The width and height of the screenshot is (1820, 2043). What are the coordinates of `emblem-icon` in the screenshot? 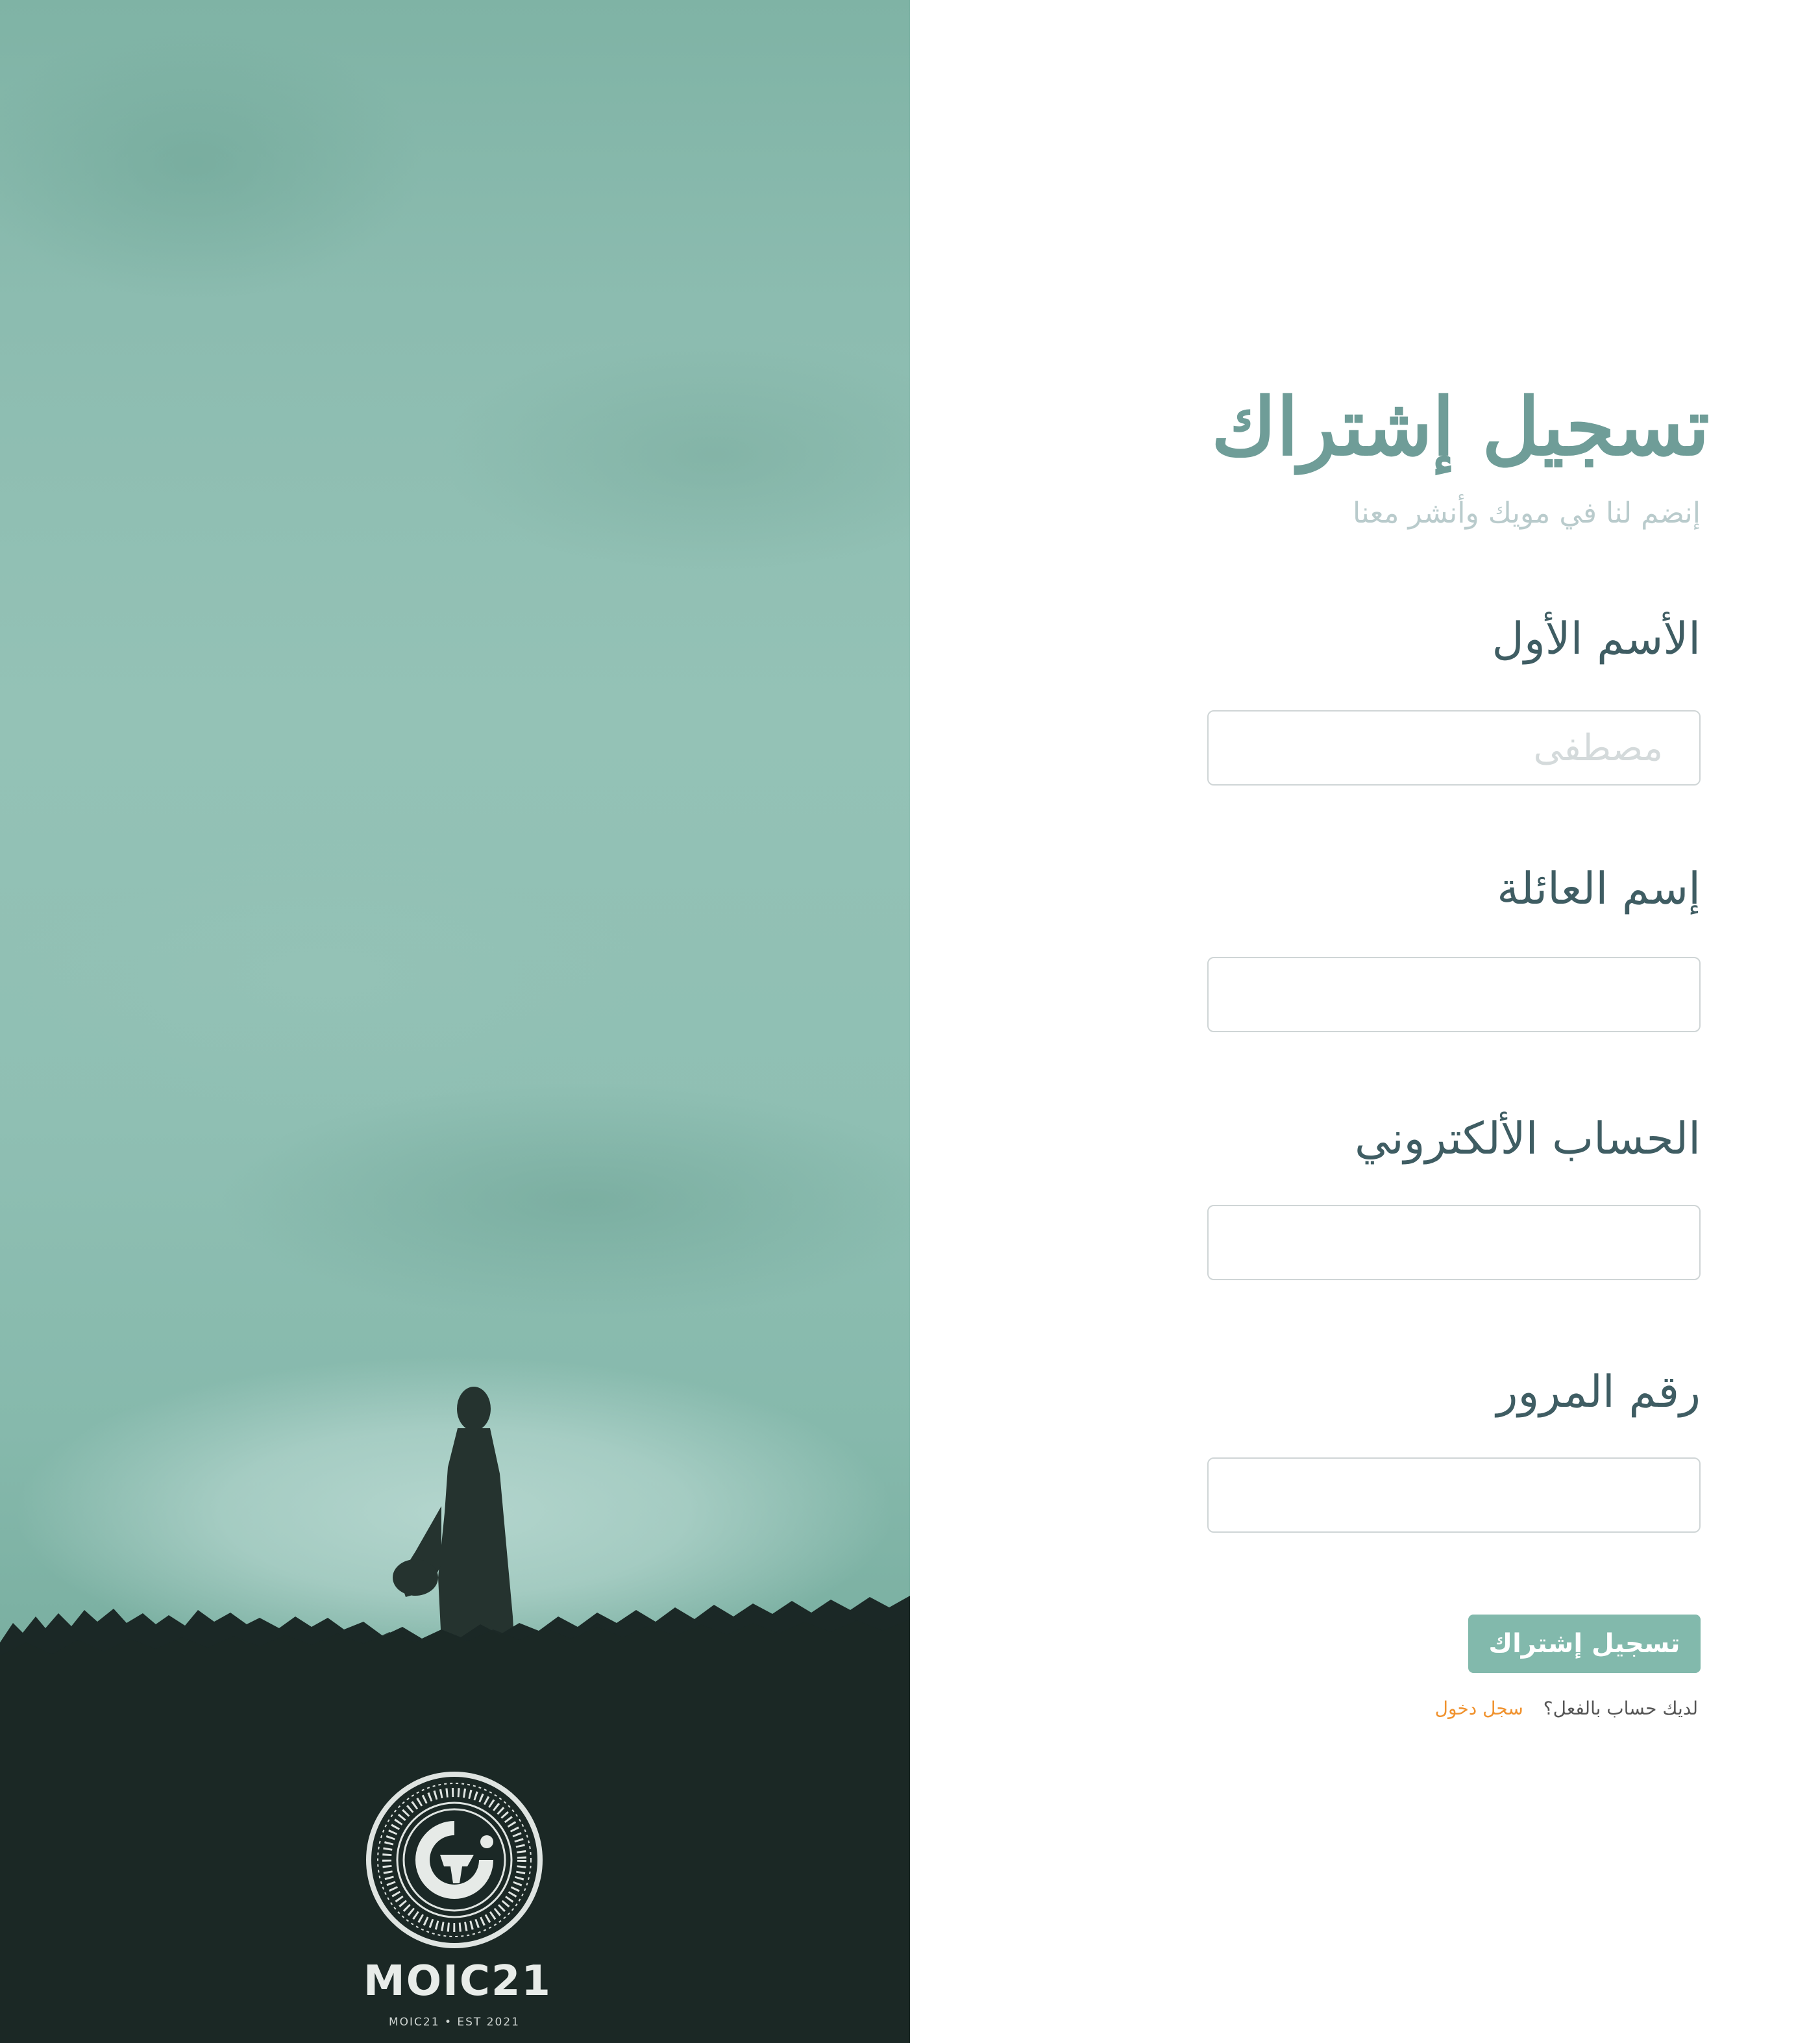 It's located at (455, 1860).